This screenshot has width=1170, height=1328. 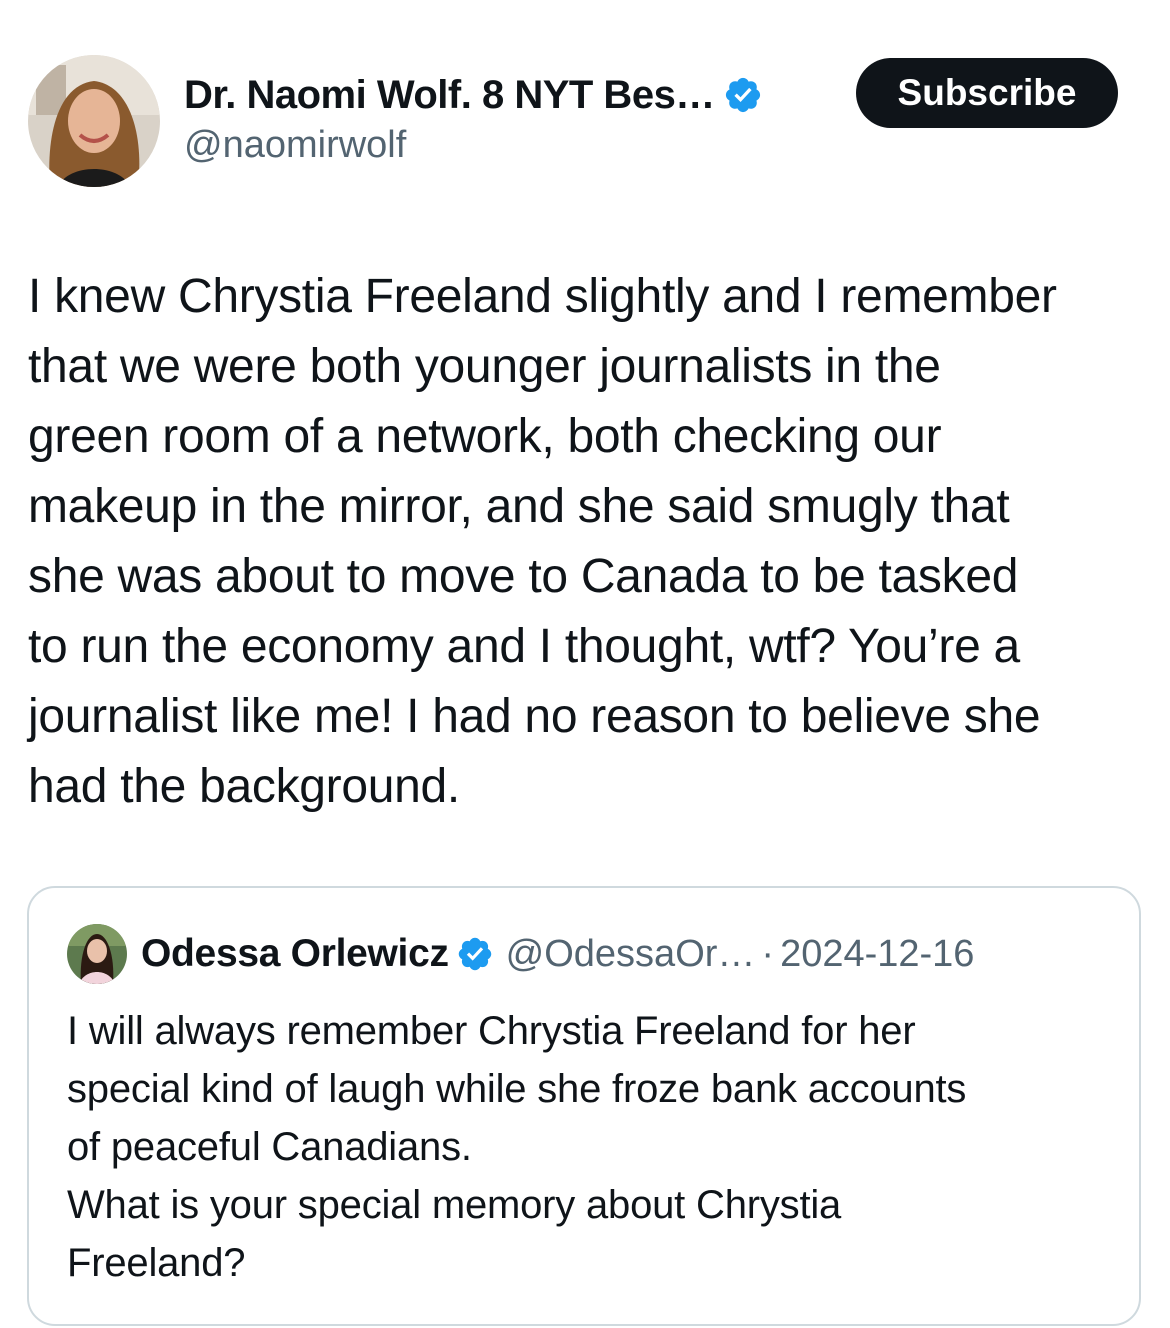 What do you see at coordinates (987, 93) in the screenshot?
I see `subscribe-button: Subscribe` at bounding box center [987, 93].